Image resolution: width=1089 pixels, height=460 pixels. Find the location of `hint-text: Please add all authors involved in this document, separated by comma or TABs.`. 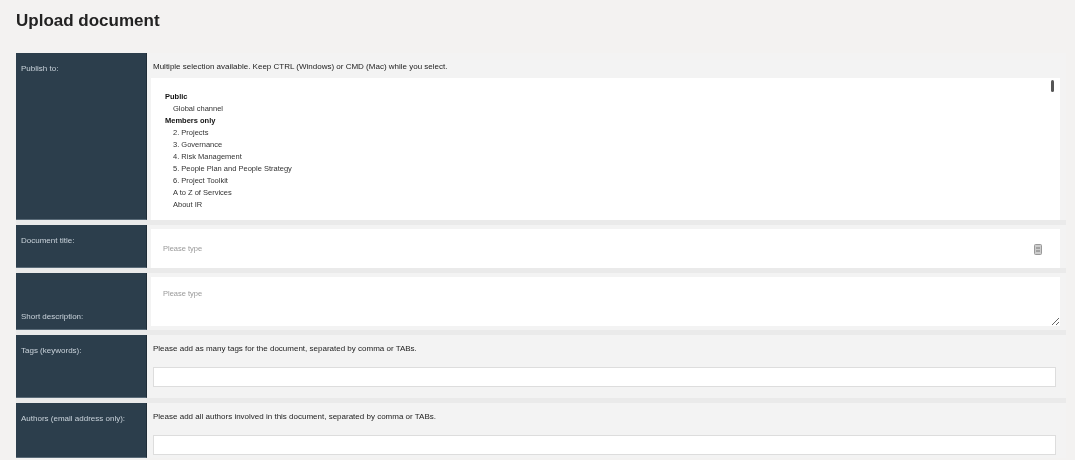

hint-text: Please add all authors involved in this document, separated by comma or TABs. is located at coordinates (295, 417).